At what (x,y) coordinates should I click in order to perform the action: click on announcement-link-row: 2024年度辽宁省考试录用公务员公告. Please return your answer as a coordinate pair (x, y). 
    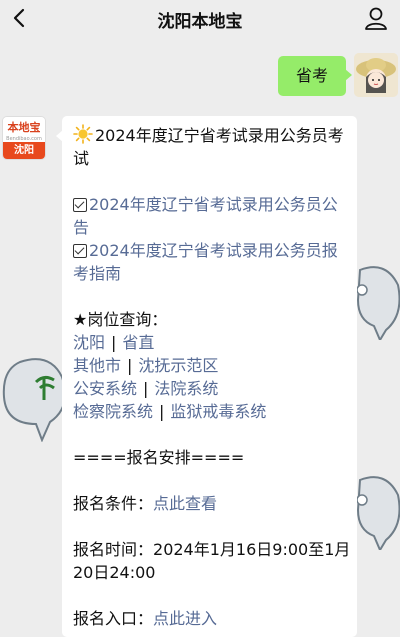
    Looking at the image, I should click on (213, 216).